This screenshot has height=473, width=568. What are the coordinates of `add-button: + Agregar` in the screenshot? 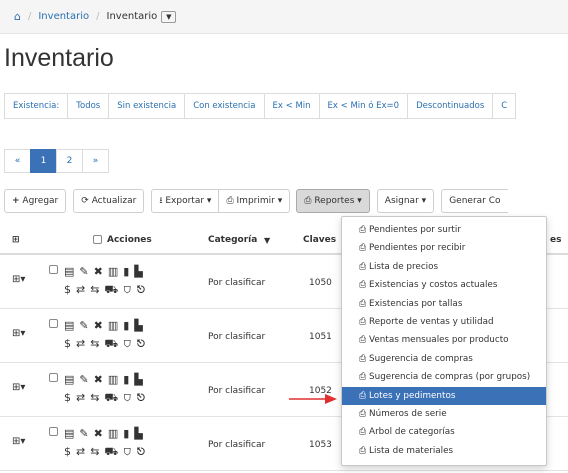 It's located at (35, 201).